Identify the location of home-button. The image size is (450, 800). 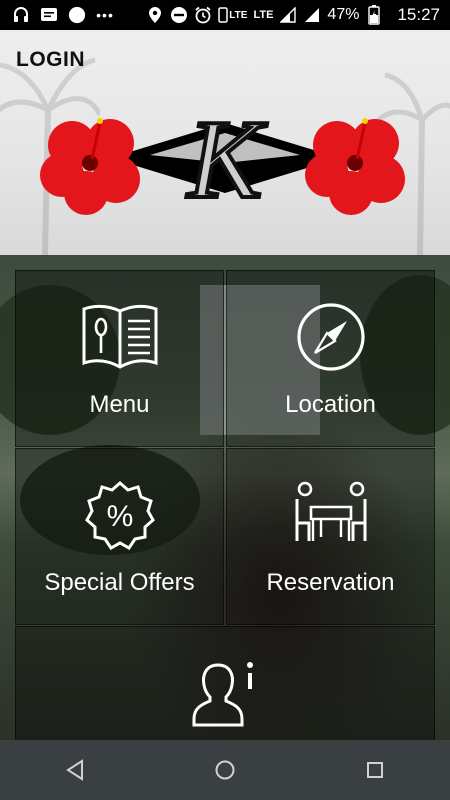
(225, 770).